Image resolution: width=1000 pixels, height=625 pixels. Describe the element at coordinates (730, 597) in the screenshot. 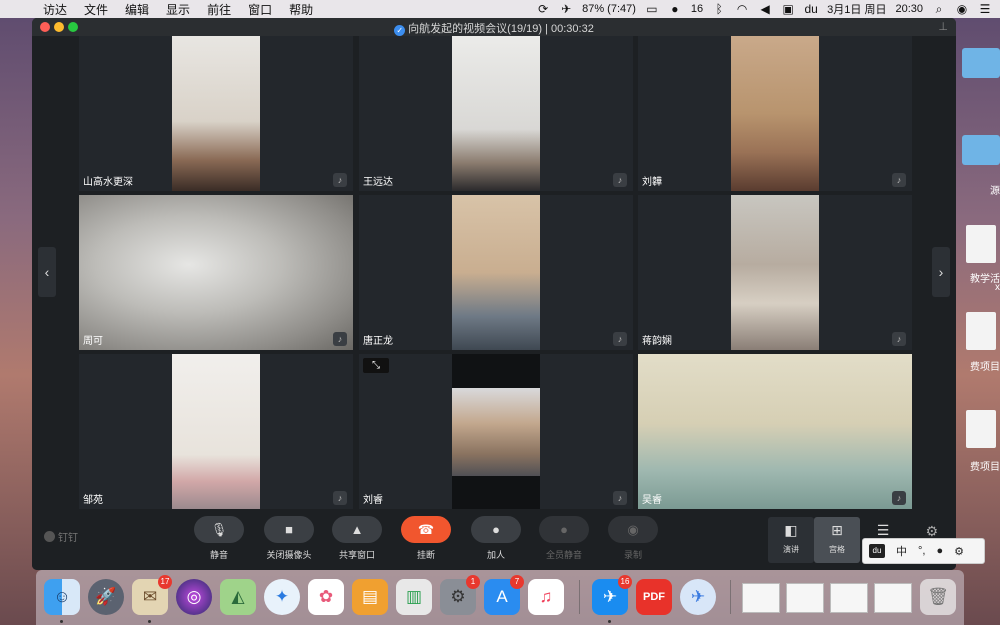

I see `dock-separator` at that location.